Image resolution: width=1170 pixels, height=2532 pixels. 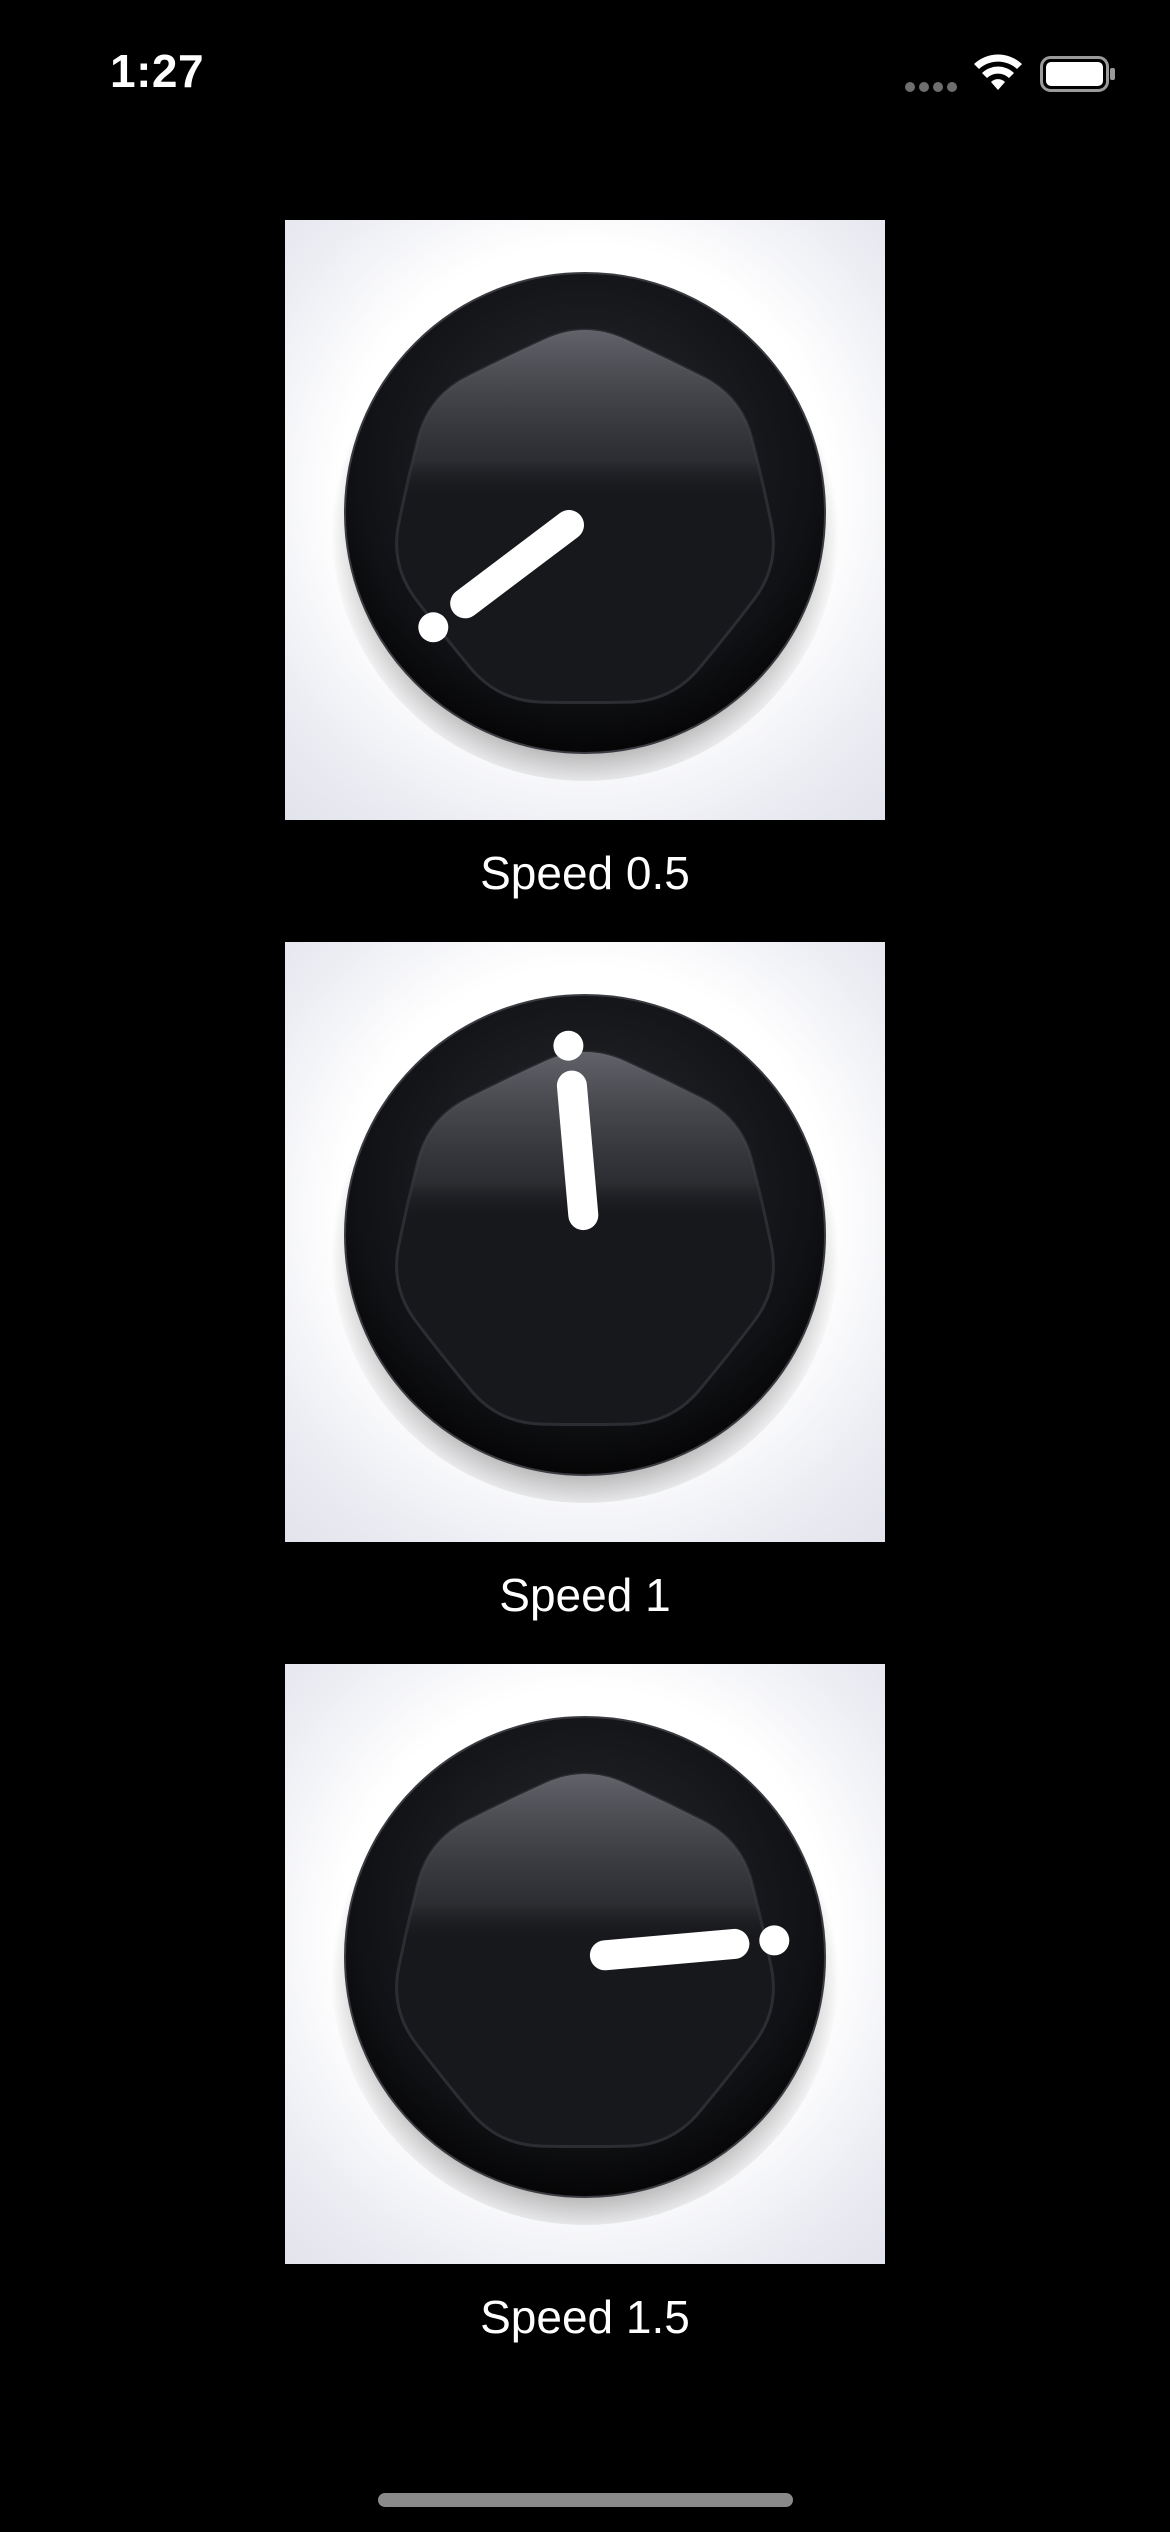 I want to click on wifi-icon, so click(x=998, y=72).